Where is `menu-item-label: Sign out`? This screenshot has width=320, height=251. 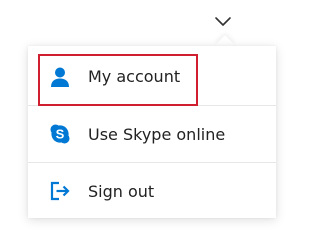 menu-item-label: Sign out is located at coordinates (121, 191).